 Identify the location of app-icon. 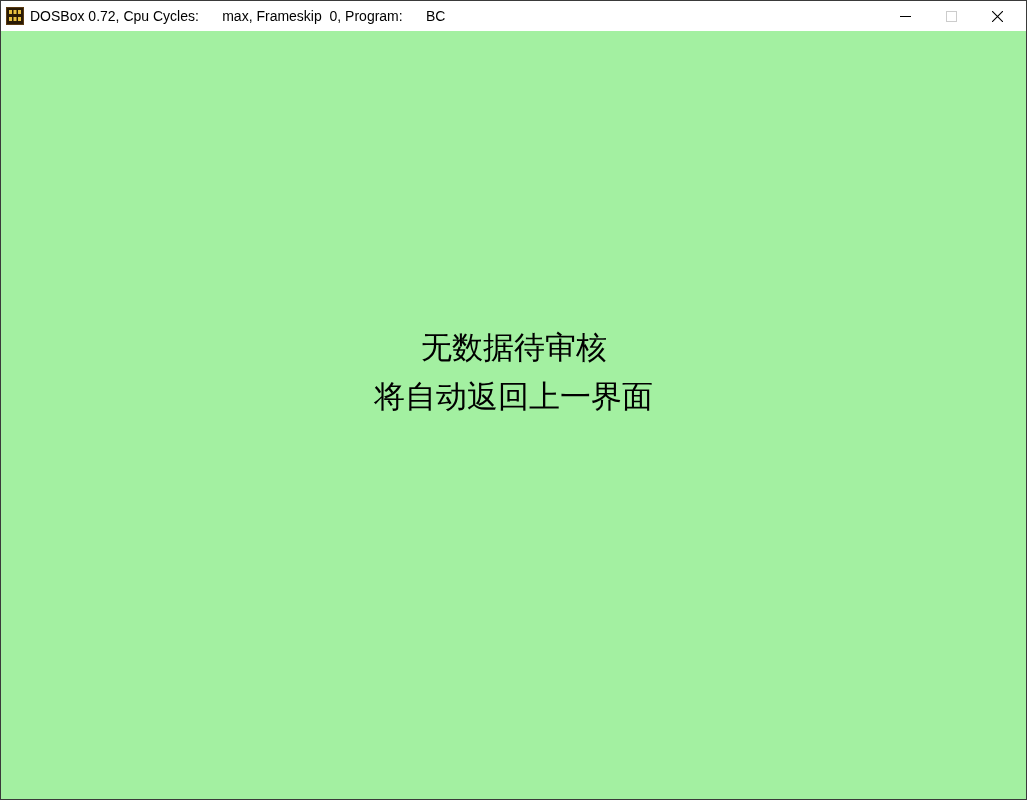
(15, 16).